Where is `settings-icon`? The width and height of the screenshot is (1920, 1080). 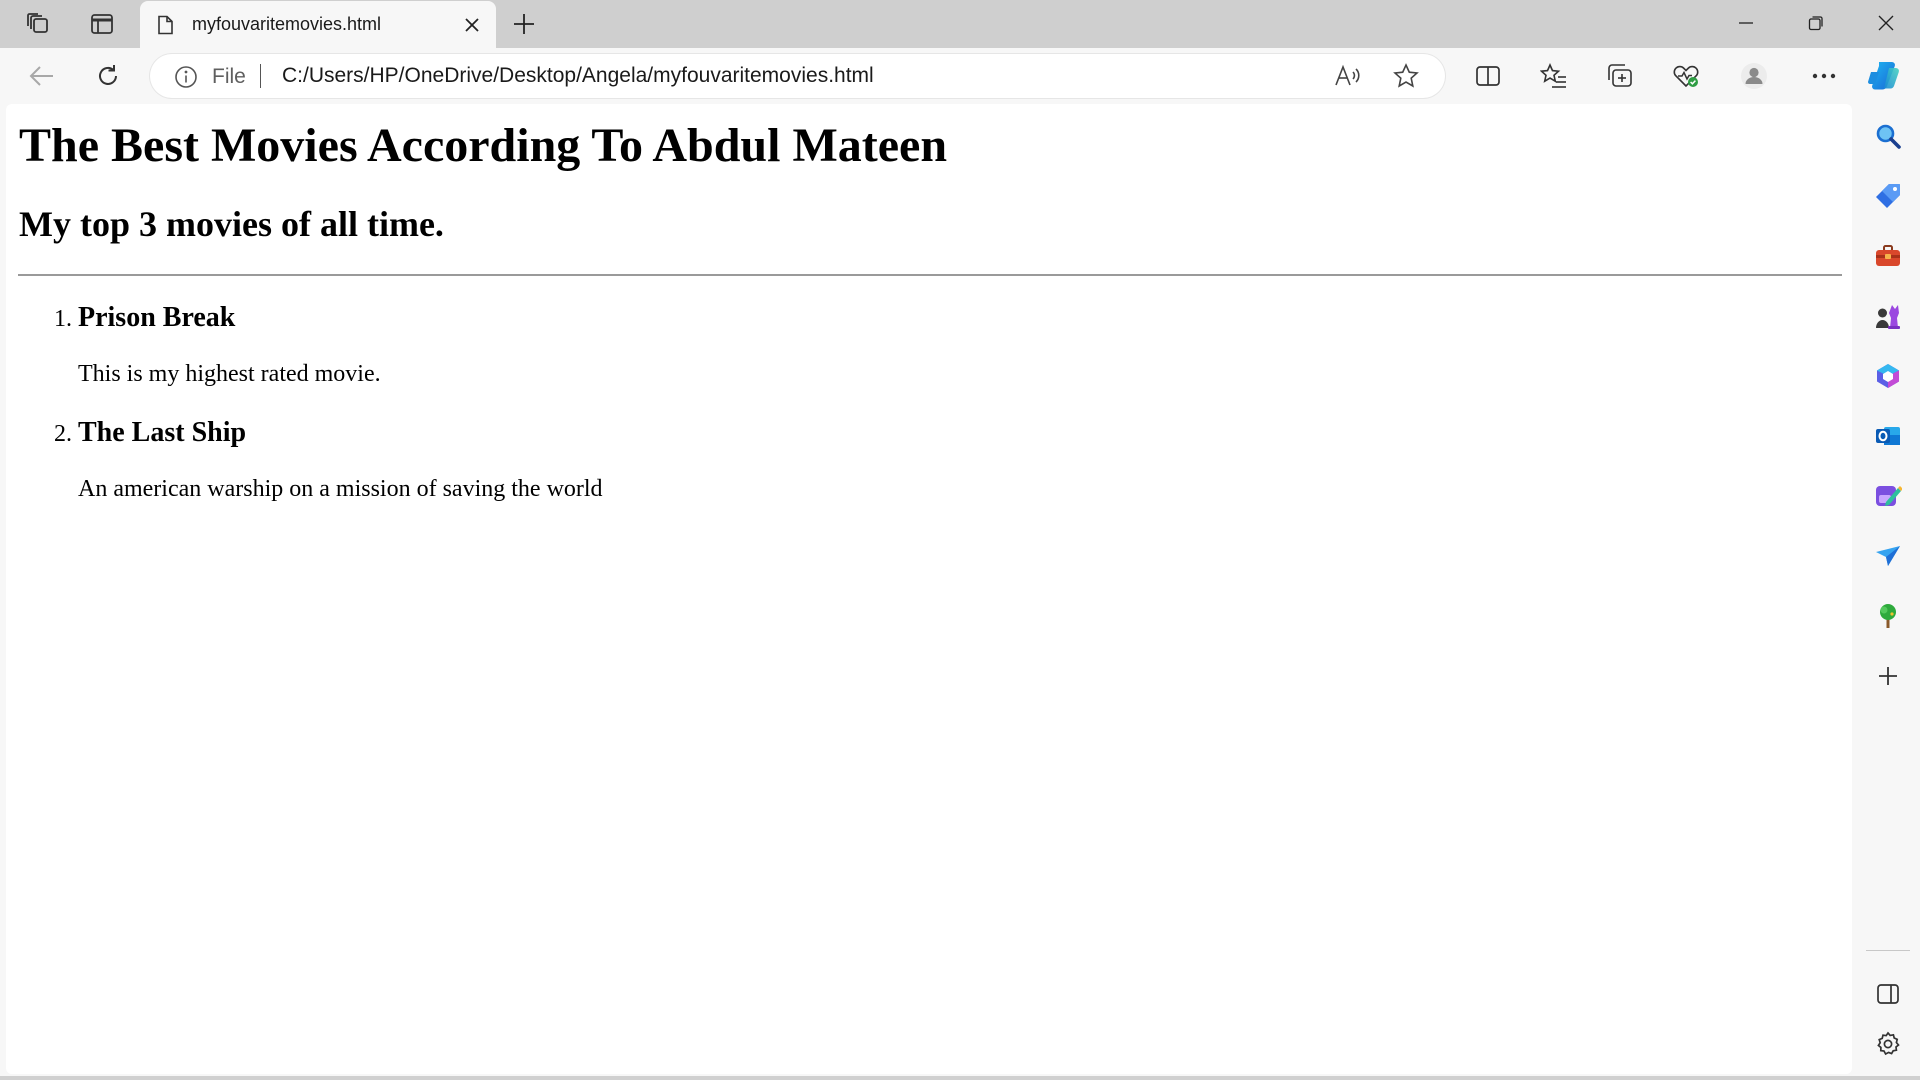
settings-icon is located at coordinates (1888, 1043).